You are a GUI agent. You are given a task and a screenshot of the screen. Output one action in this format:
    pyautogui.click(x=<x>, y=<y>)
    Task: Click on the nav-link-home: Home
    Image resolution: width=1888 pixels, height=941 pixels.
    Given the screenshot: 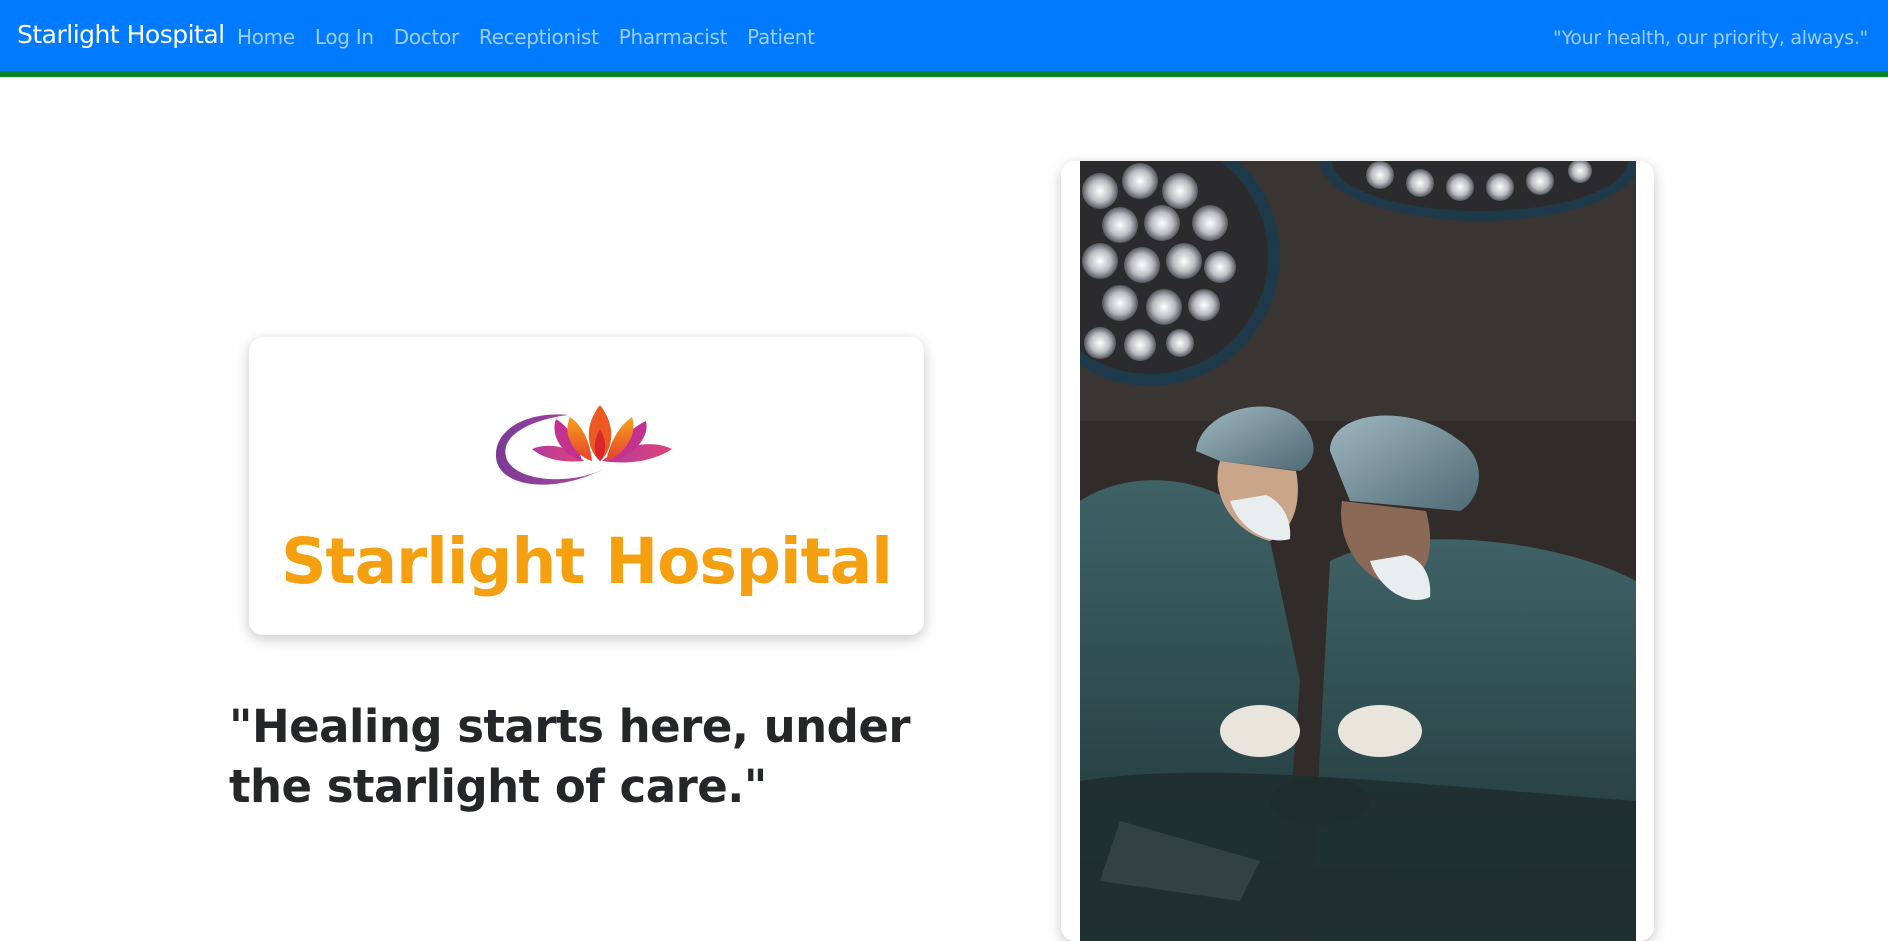 What is the action you would take?
    pyautogui.click(x=266, y=37)
    